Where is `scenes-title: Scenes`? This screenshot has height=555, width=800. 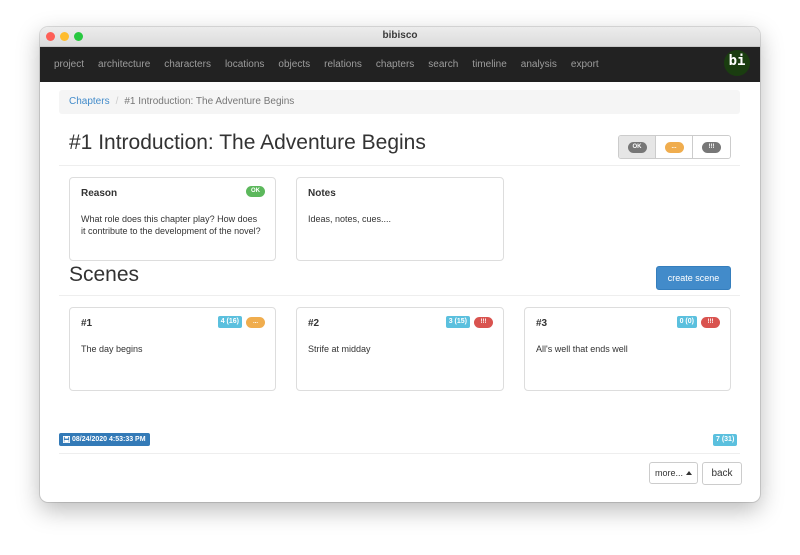
scenes-title: Scenes is located at coordinates (104, 274).